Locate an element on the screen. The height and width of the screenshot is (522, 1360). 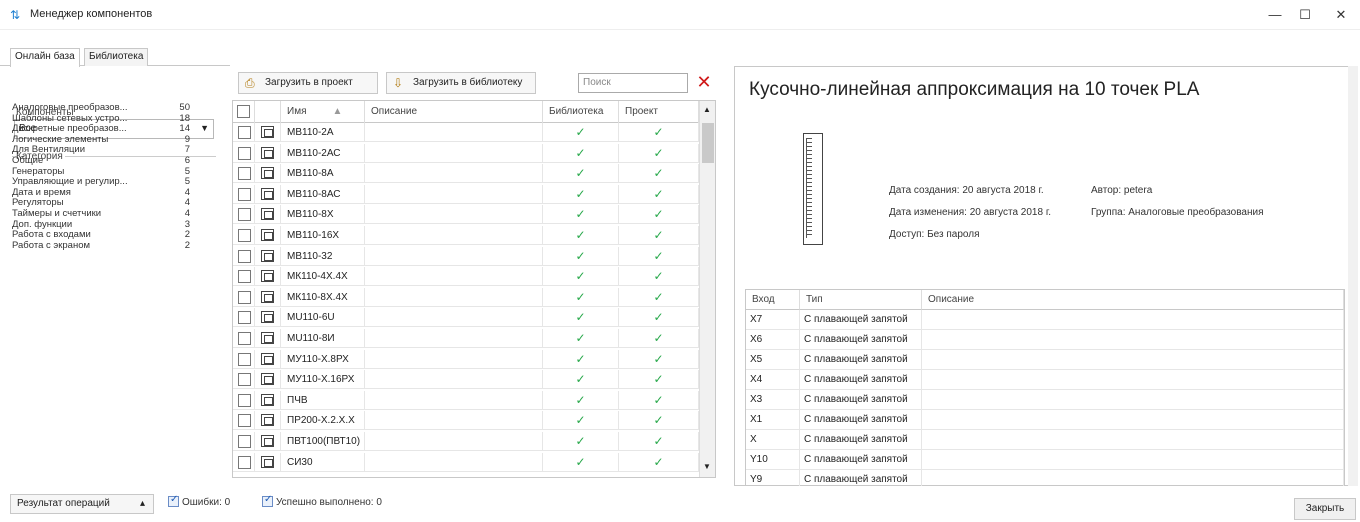
port-row: Y9 С плавающей запятой is located at coordinates (1045, 478).